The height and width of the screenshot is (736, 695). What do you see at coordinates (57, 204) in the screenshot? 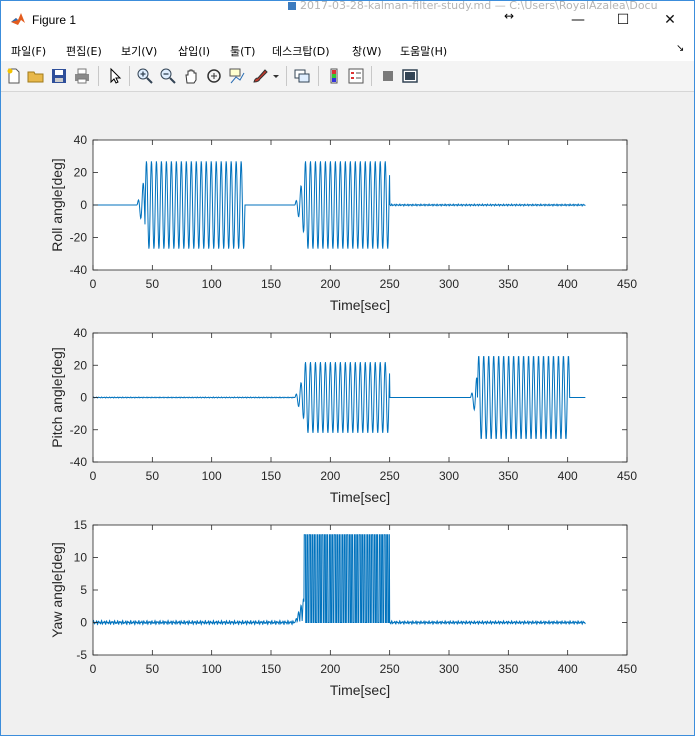
I see `y-axis-label: Roll angle[deg]` at bounding box center [57, 204].